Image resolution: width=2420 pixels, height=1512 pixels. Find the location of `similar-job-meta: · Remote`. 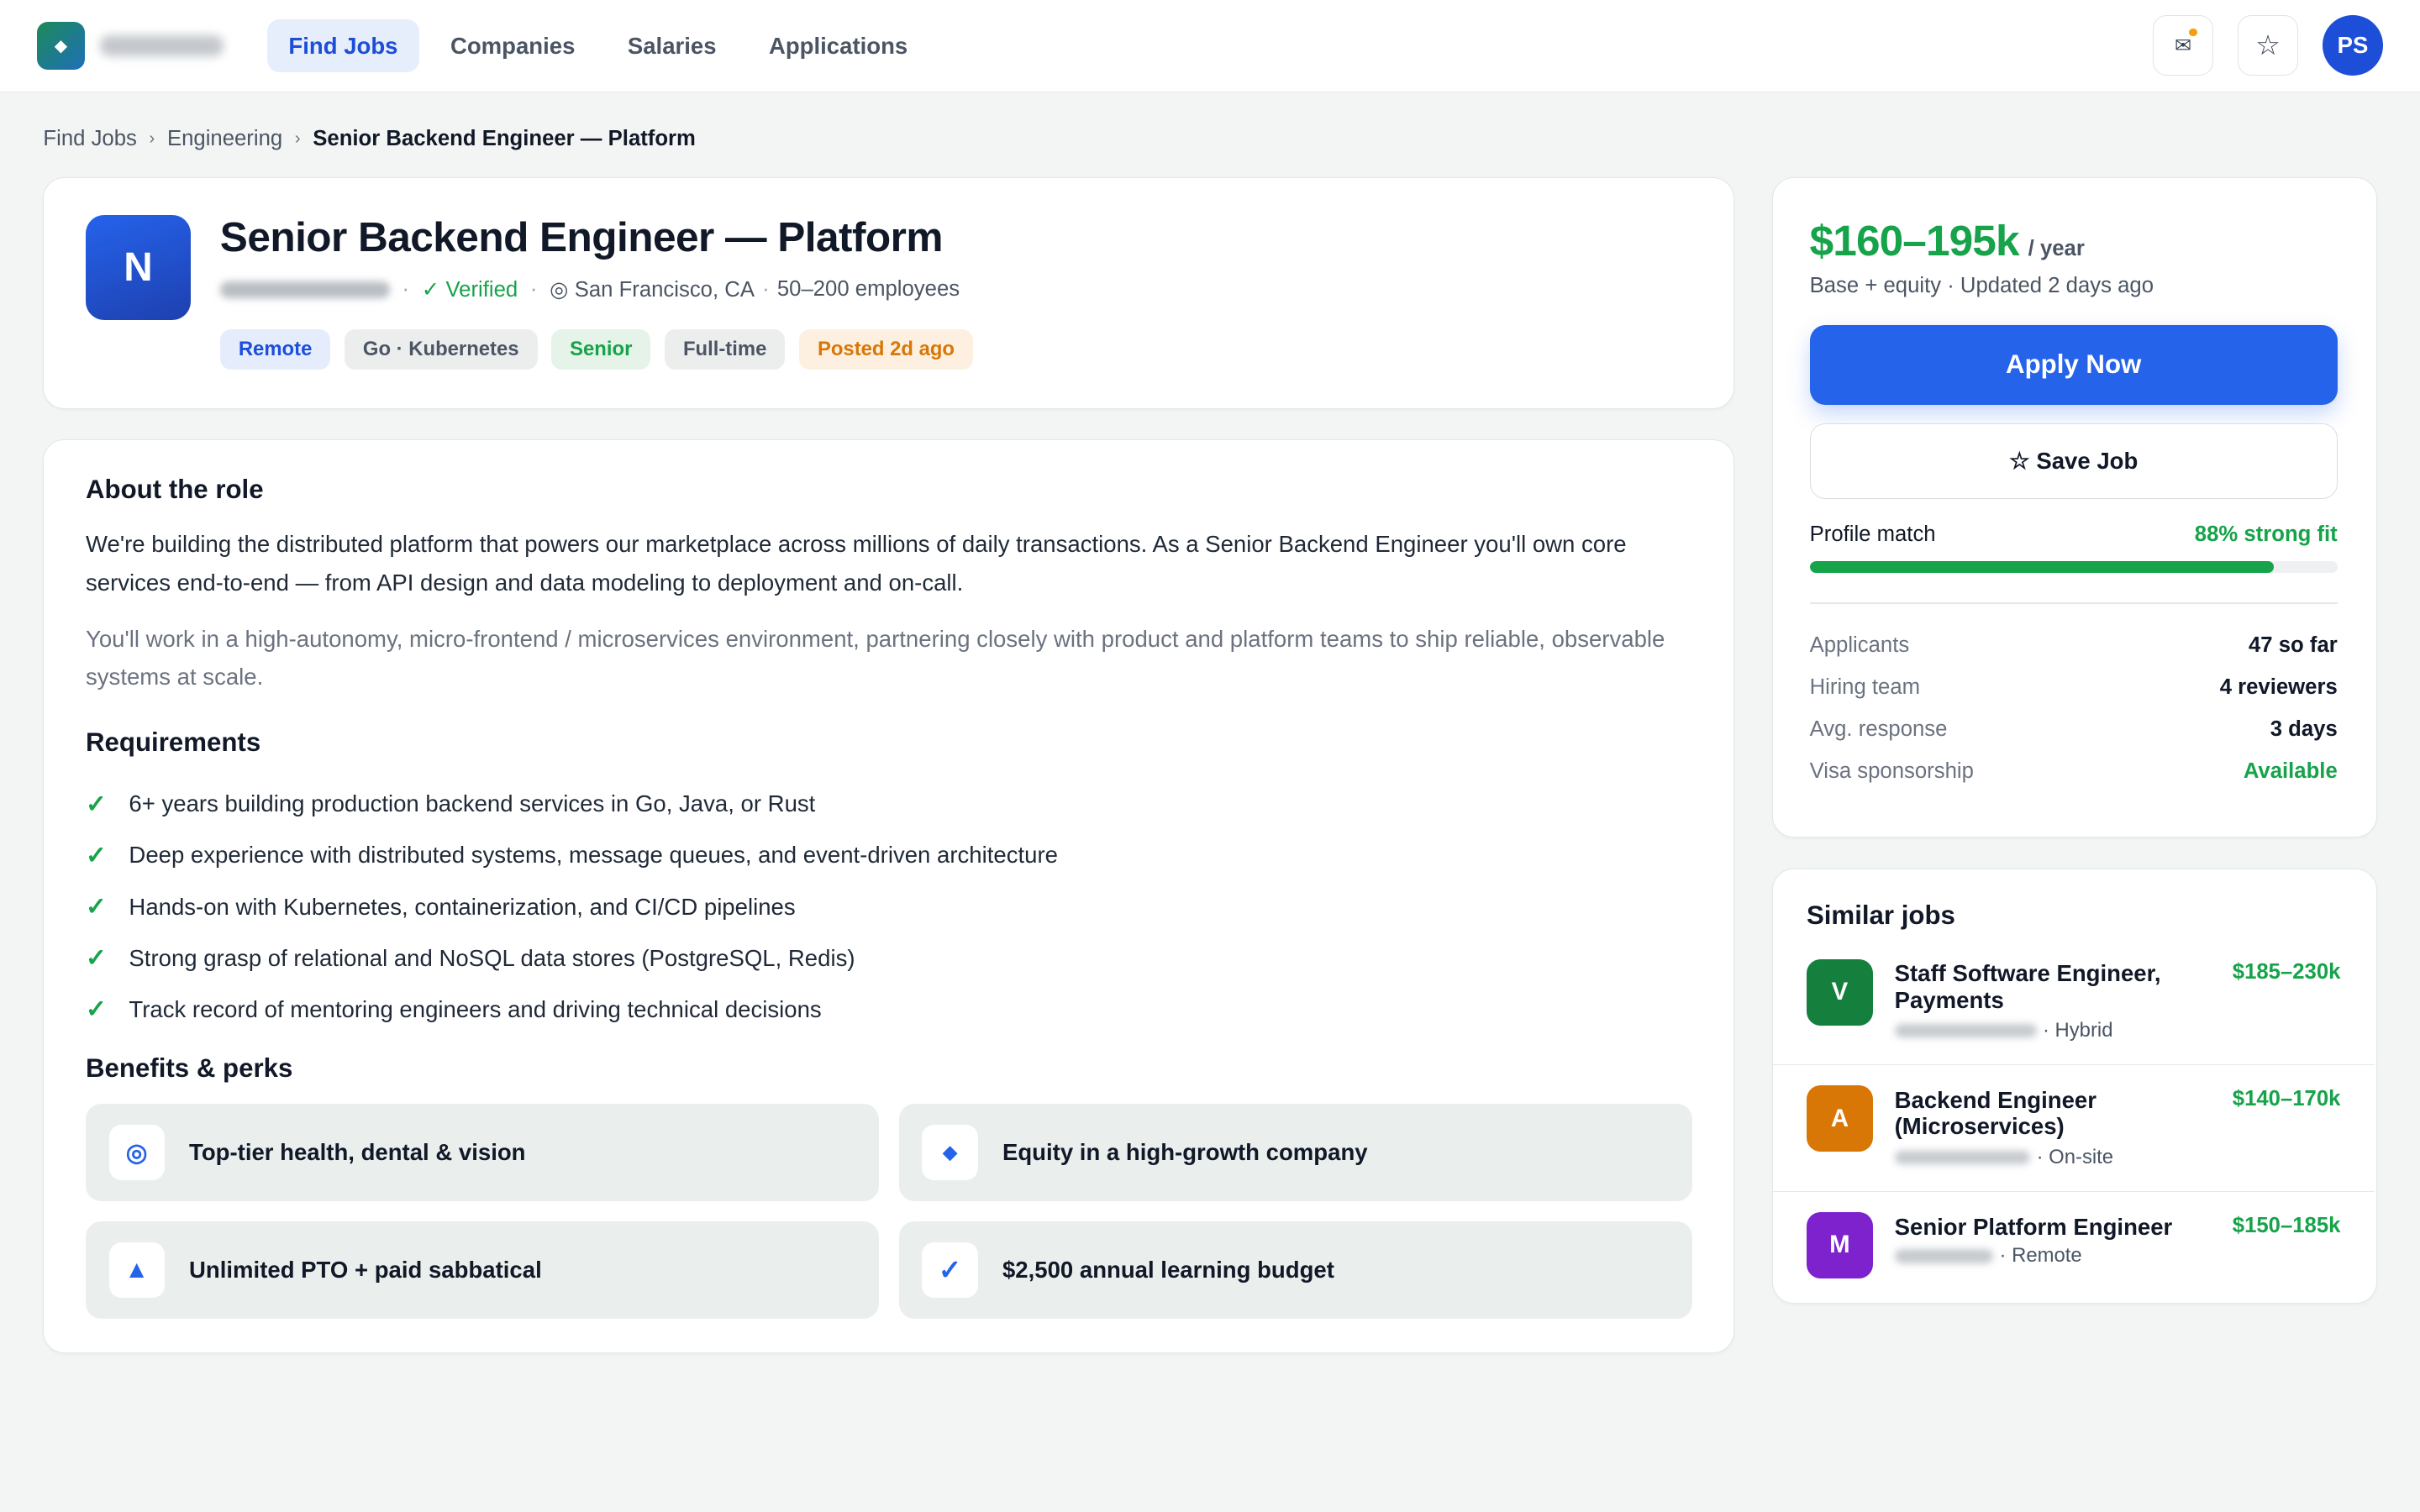

similar-job-meta: · Remote is located at coordinates (1988, 1256).